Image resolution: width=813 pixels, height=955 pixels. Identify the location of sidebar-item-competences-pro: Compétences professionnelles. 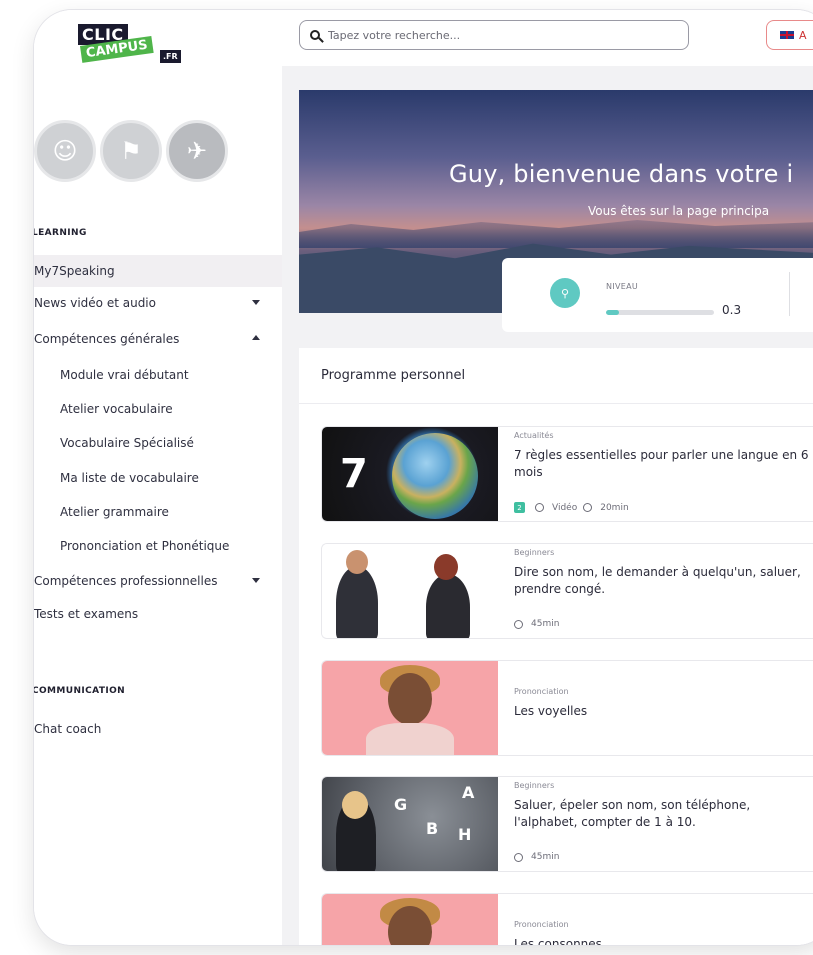
(158, 581).